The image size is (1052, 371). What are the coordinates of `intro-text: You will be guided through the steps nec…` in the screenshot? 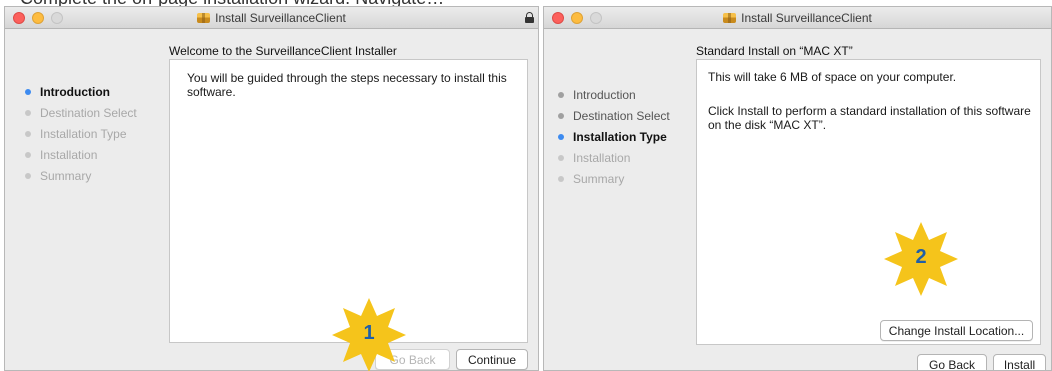 It's located at (347, 85).